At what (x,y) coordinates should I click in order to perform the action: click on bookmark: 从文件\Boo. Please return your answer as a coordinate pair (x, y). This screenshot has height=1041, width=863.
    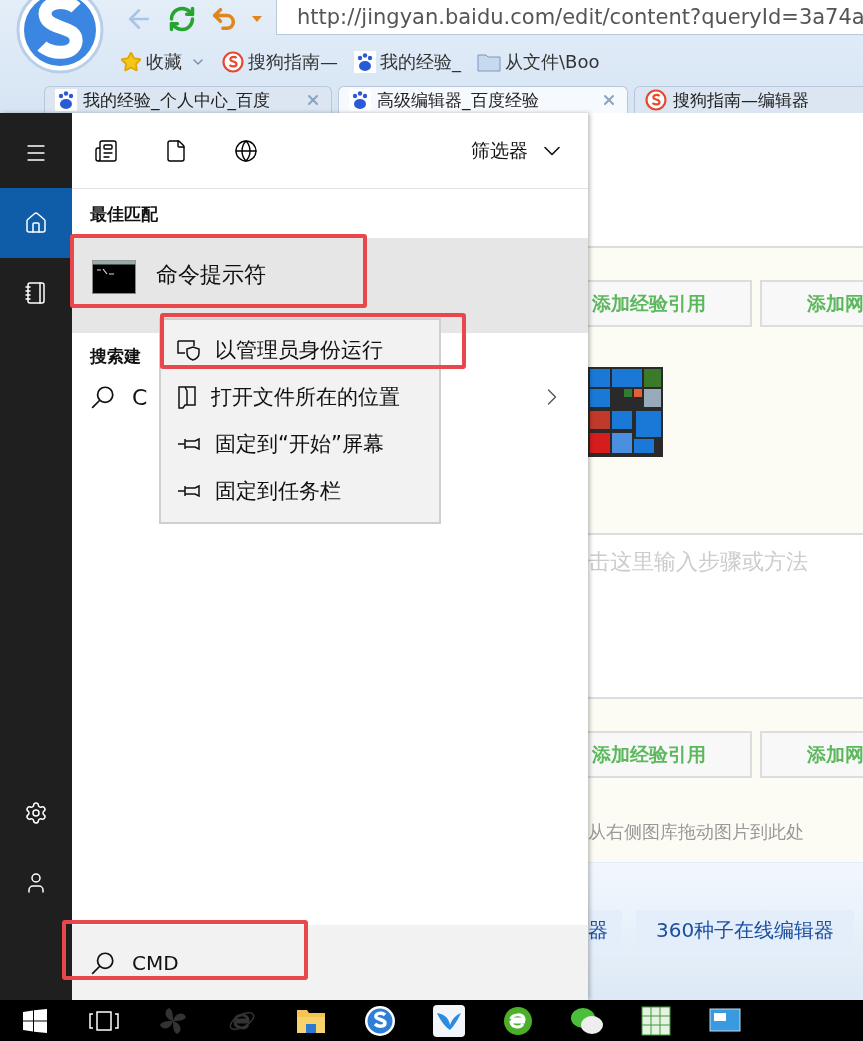
    Looking at the image, I should click on (538, 61).